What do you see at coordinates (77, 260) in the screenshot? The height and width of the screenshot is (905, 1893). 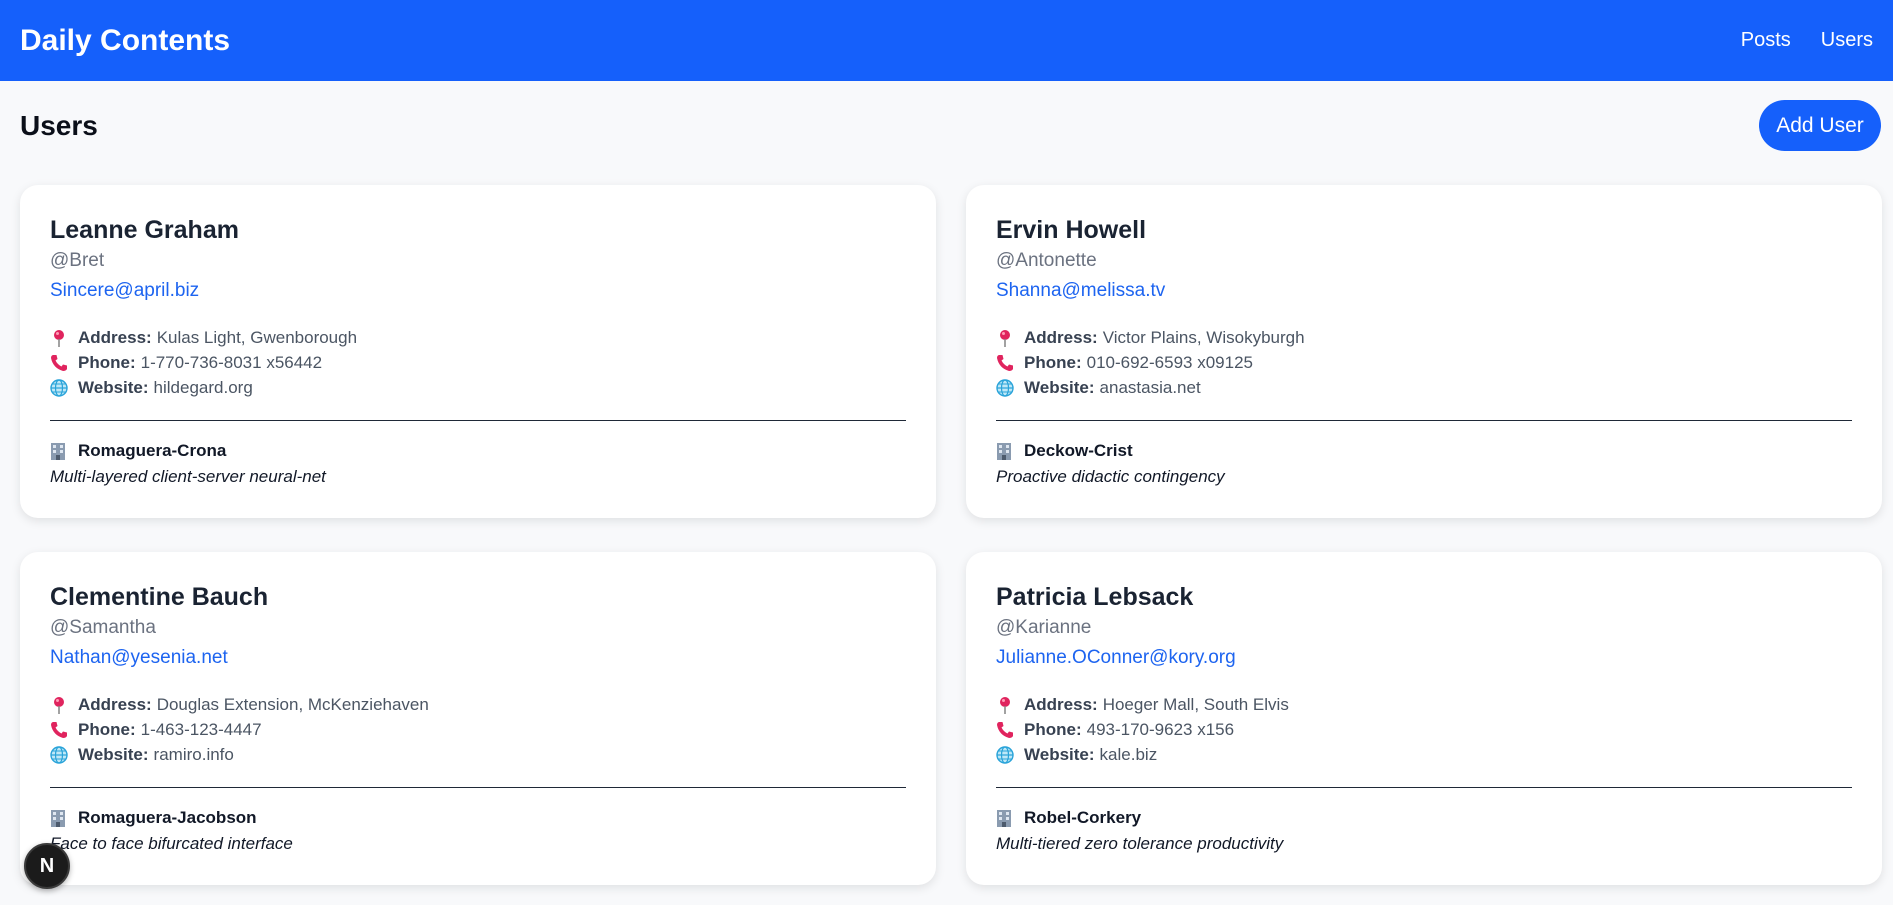 I see `user-username: @Bret` at bounding box center [77, 260].